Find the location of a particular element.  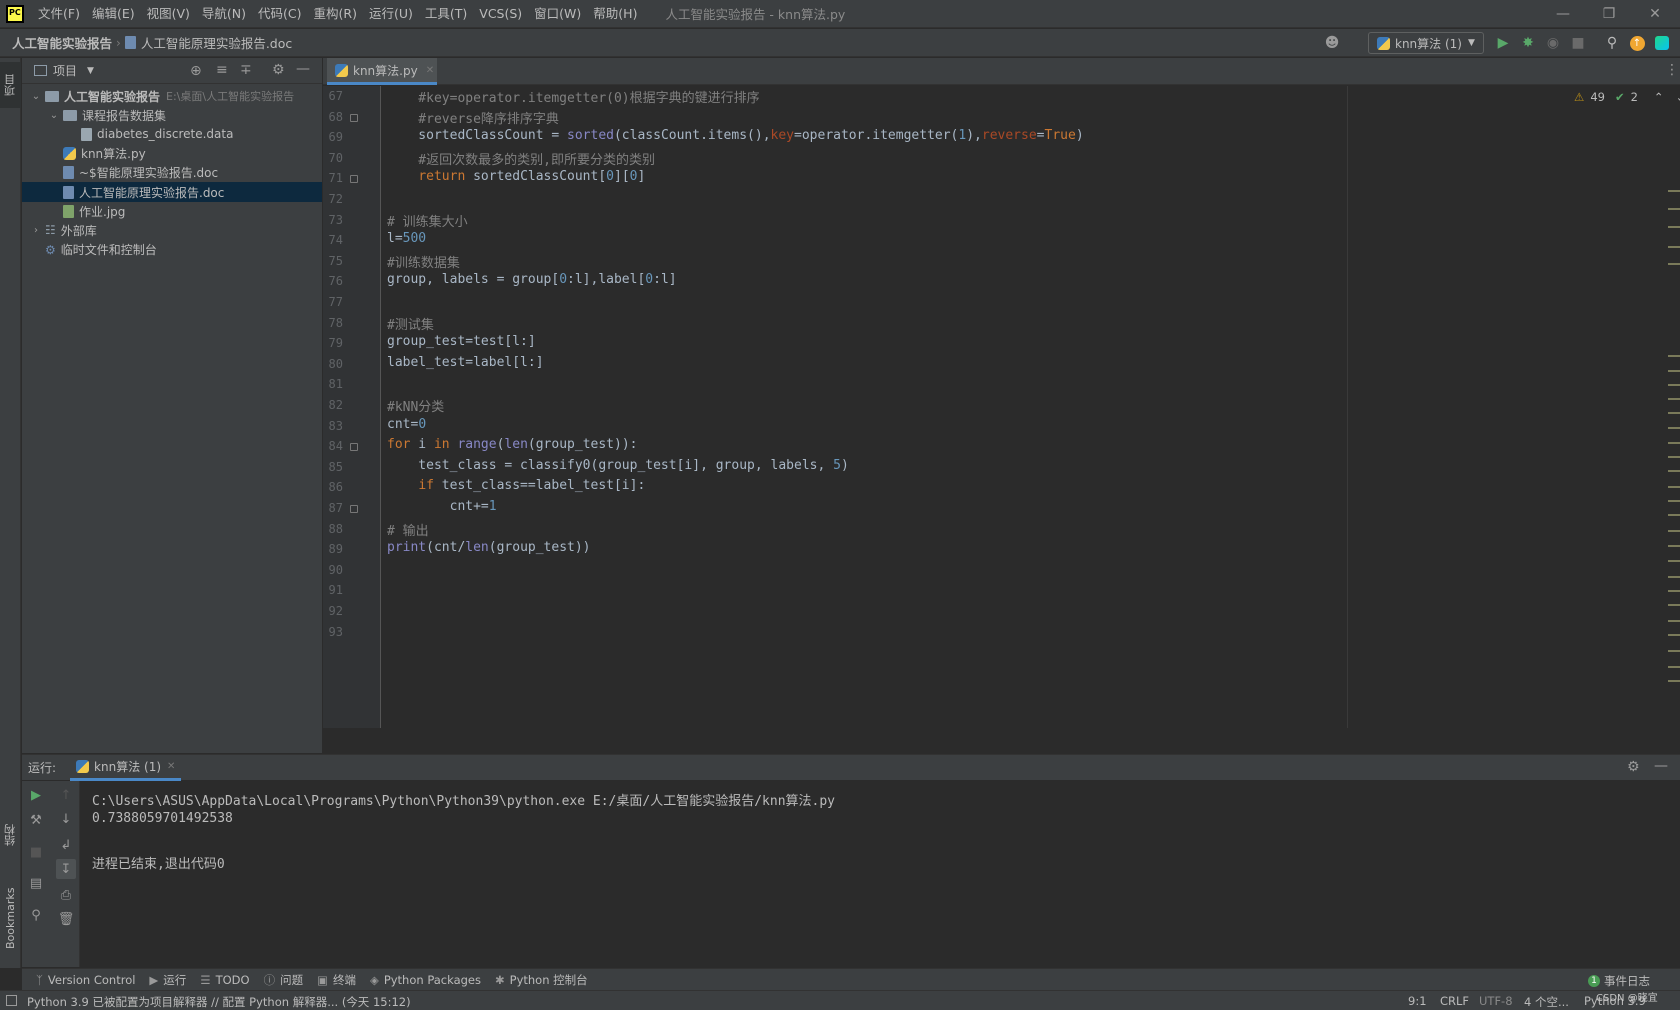

menu-item-2: 视图(V) is located at coordinates (168, 14).